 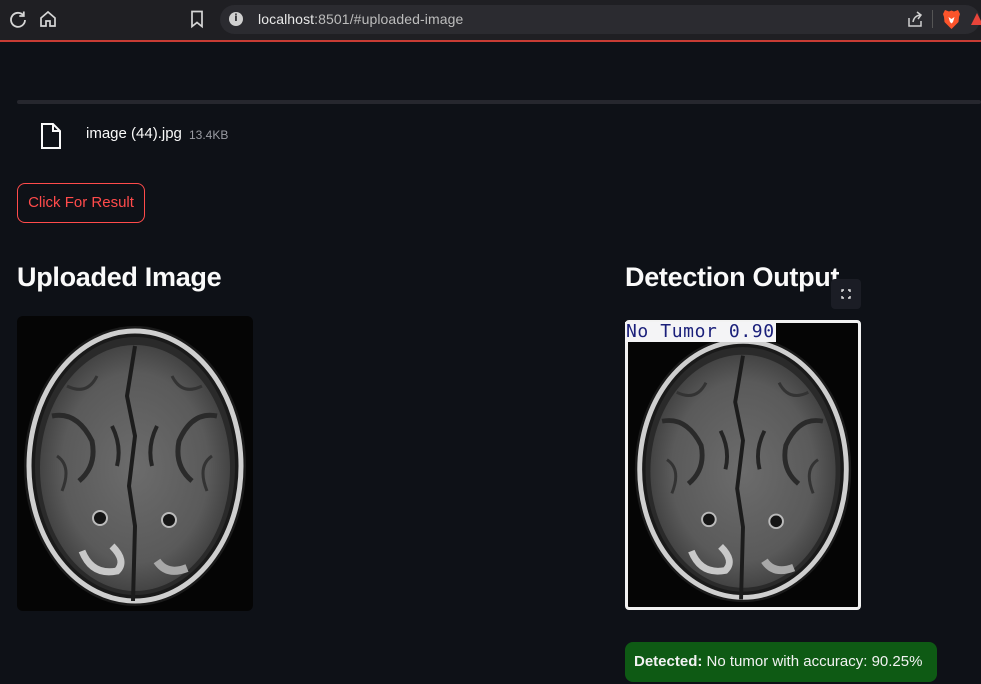 What do you see at coordinates (134, 133) in the screenshot?
I see `uploaded-file-name: image (44).jpg` at bounding box center [134, 133].